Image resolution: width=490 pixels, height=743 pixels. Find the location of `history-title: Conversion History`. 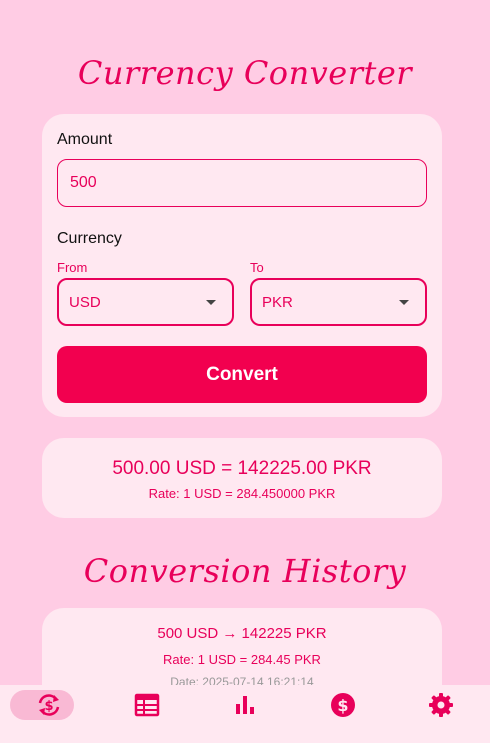

history-title: Conversion History is located at coordinates (245, 571).